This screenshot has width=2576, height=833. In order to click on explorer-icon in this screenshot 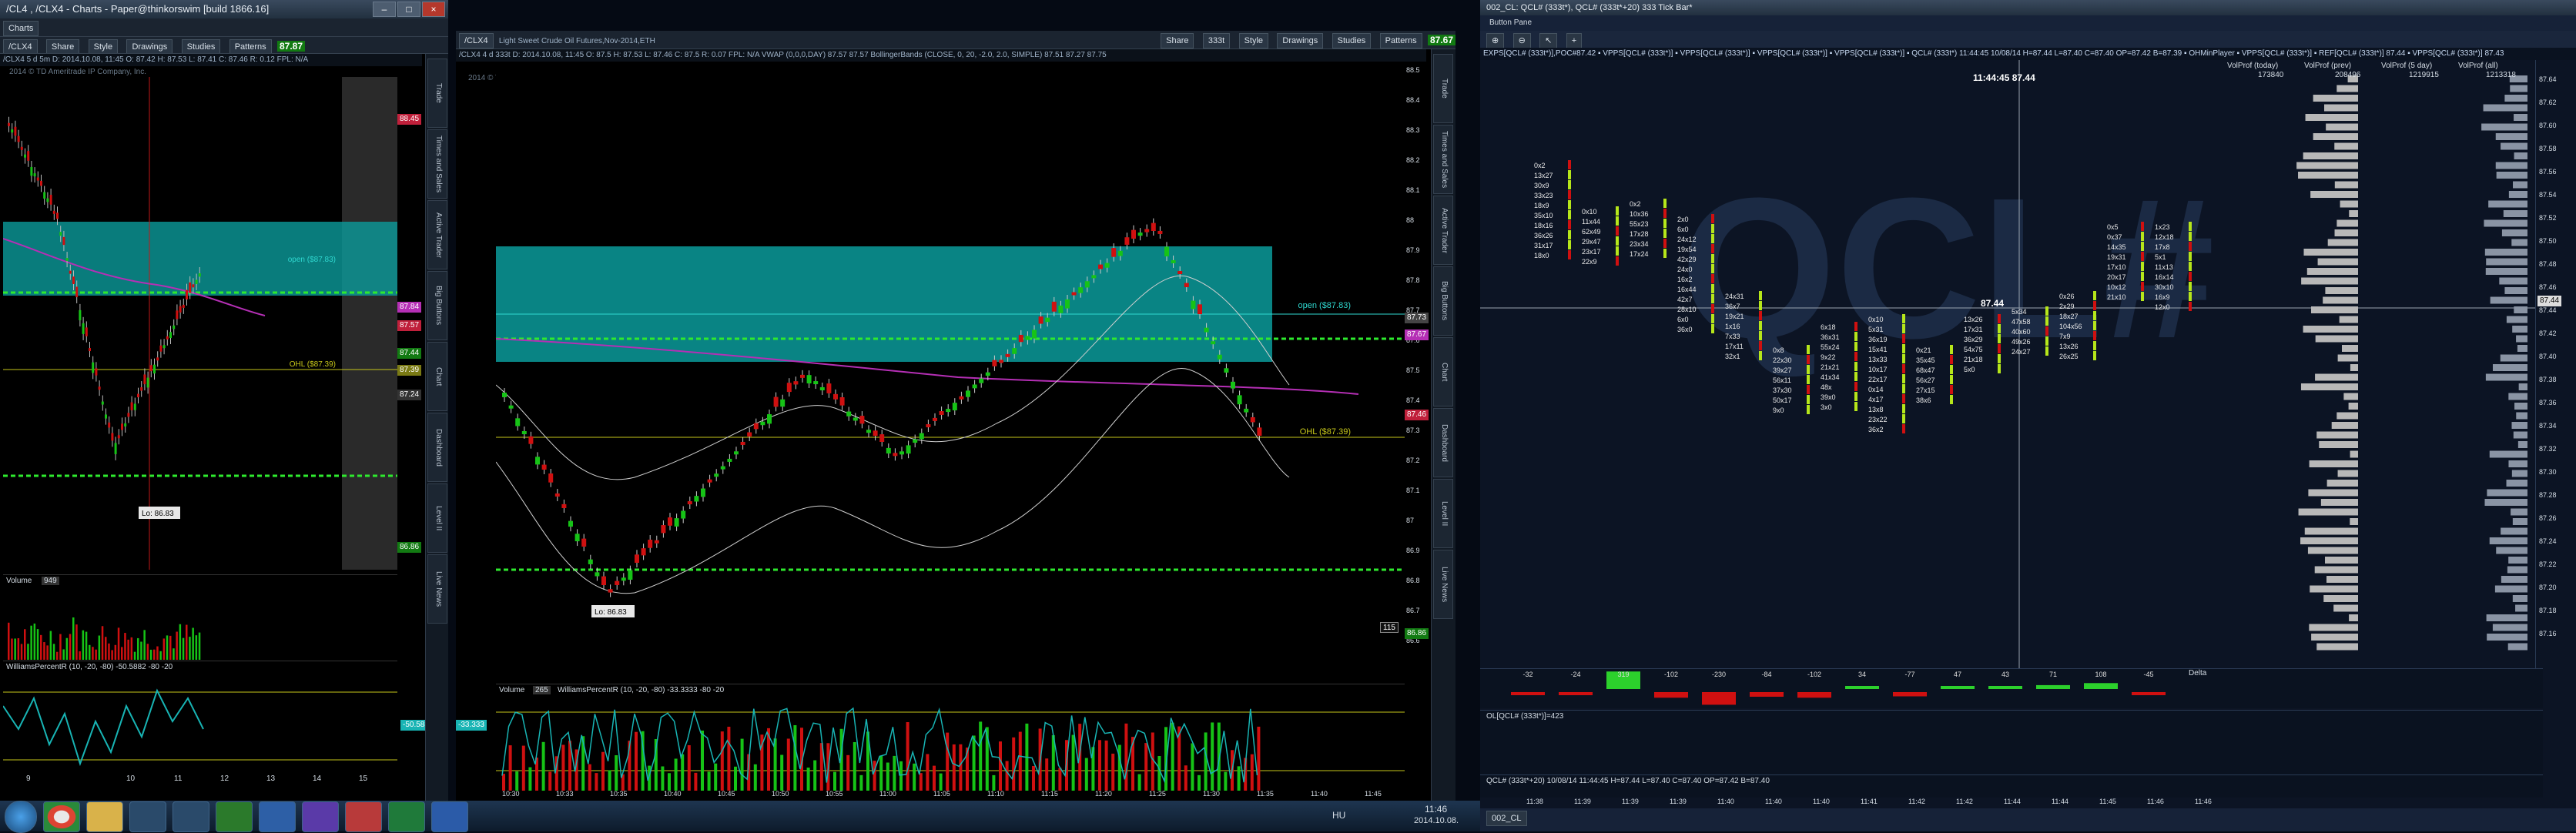, I will do `click(104, 816)`.